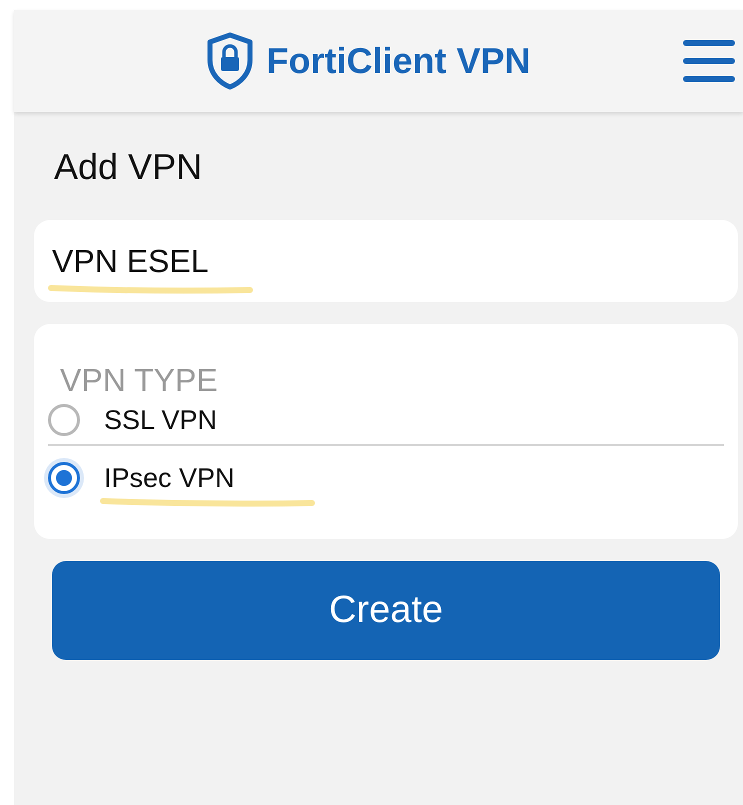 The height and width of the screenshot is (805, 743). What do you see at coordinates (230, 61) in the screenshot?
I see `shield-lock-icon` at bounding box center [230, 61].